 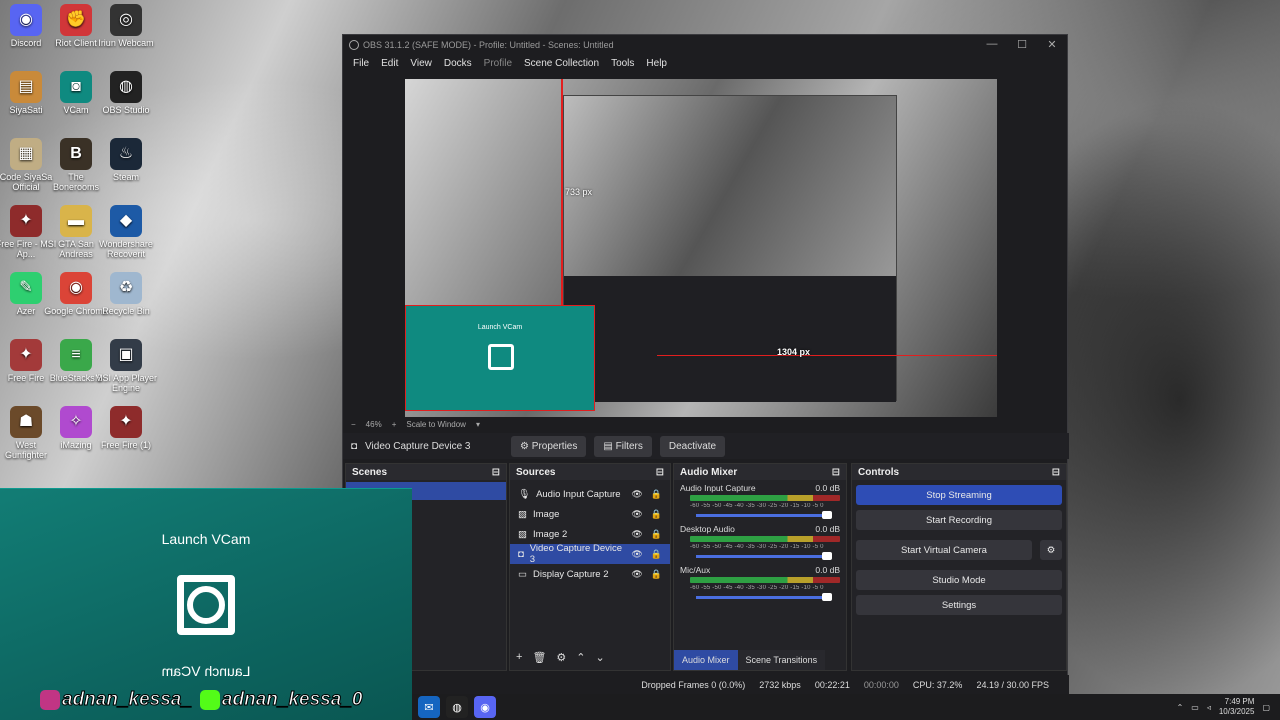 I want to click on minimize-button: —, so click(x=992, y=44).